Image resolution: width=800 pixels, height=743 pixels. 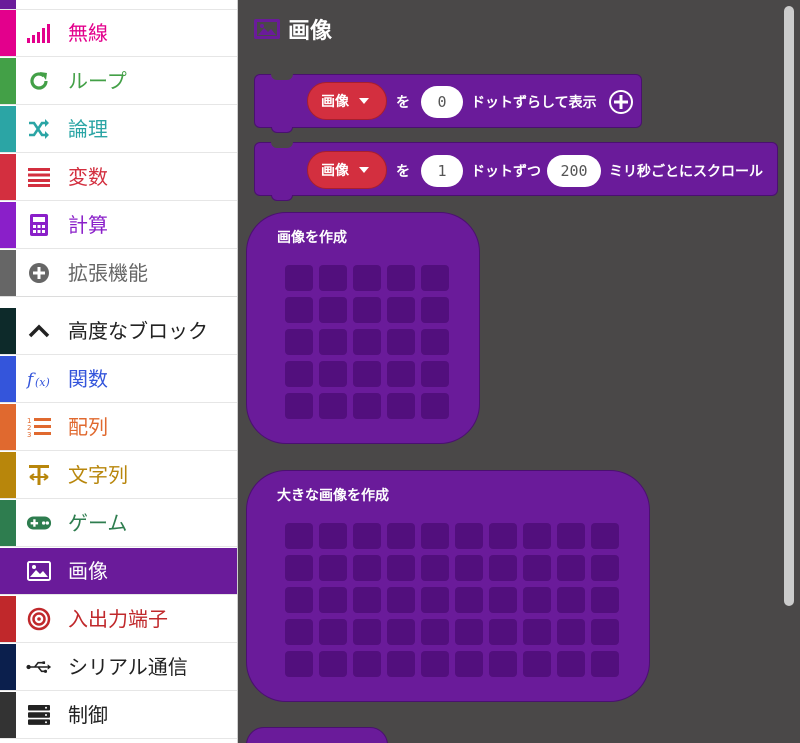 I want to click on category-images: 画像, so click(x=119, y=571).